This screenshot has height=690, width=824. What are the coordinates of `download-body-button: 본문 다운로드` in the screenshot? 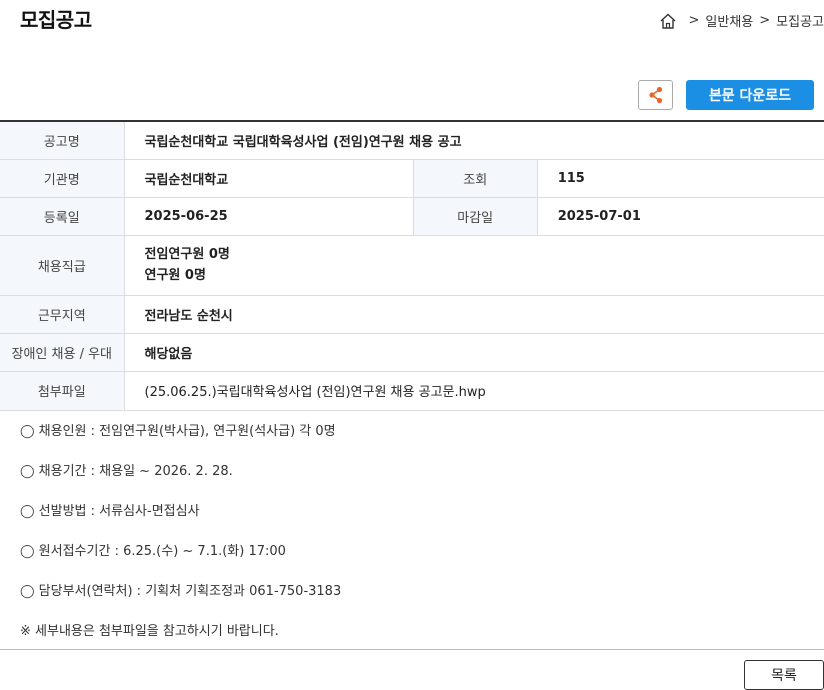 It's located at (750, 95).